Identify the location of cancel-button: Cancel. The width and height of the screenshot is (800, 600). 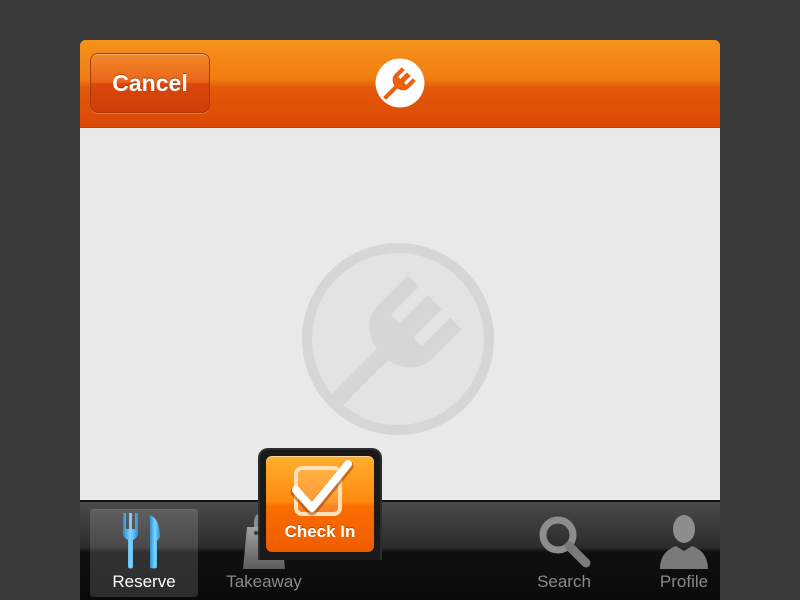
(150, 83).